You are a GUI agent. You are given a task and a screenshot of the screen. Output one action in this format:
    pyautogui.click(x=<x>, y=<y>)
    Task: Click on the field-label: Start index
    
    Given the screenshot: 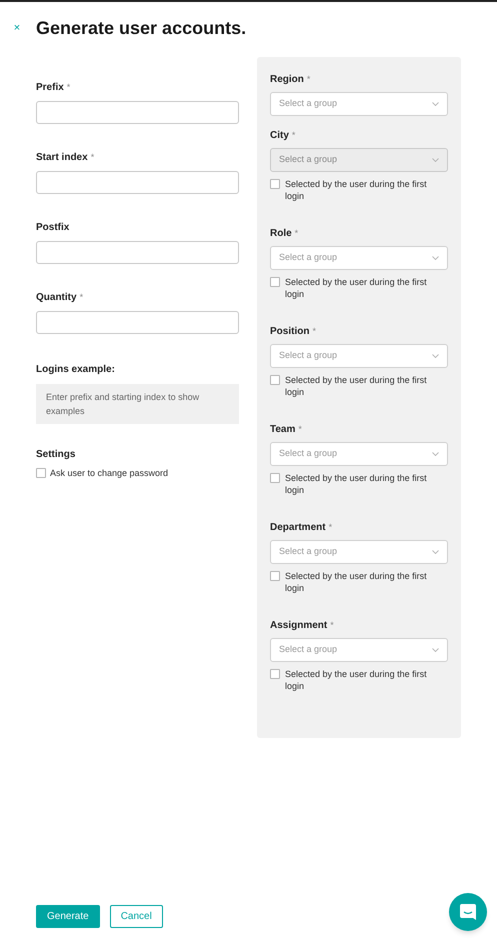 What is the action you would take?
    pyautogui.click(x=62, y=158)
    